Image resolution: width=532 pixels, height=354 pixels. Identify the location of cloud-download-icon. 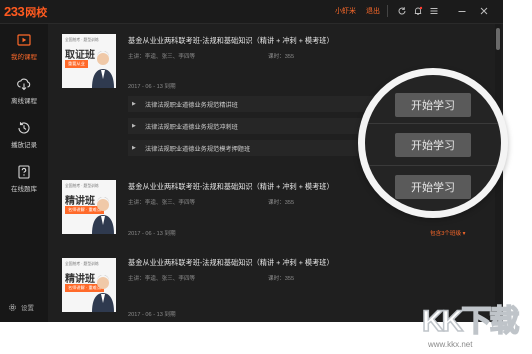
(24, 84).